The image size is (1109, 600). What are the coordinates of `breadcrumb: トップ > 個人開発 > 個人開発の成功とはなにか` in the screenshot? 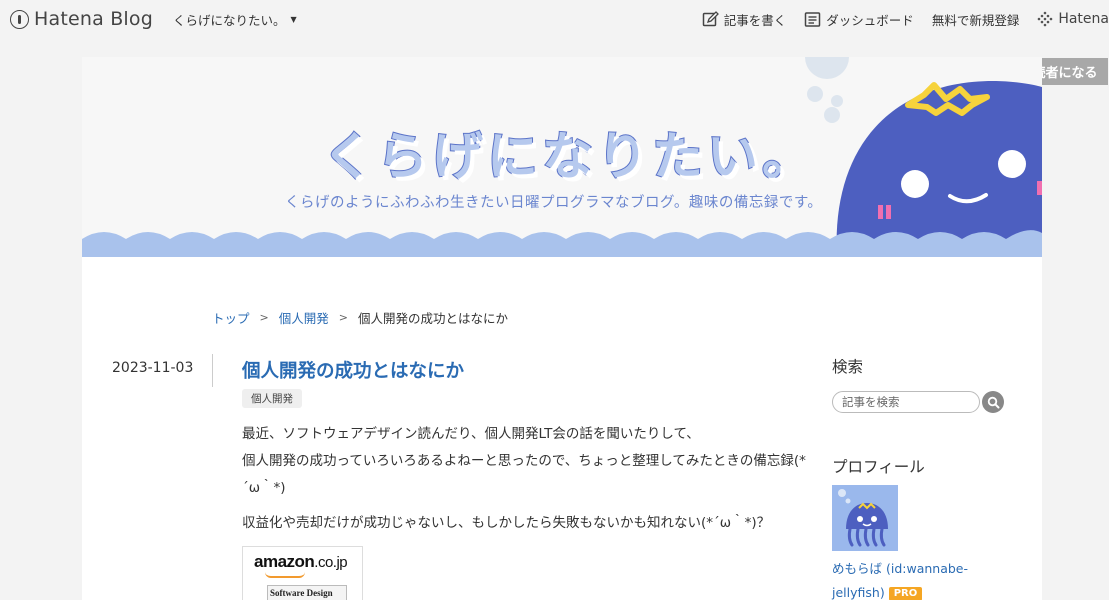 It's located at (360, 317).